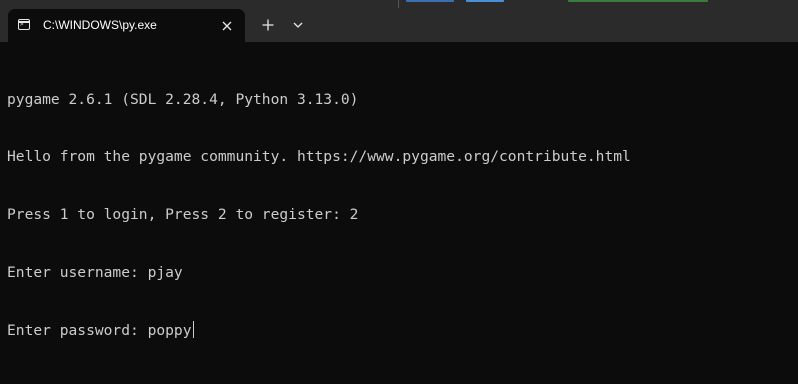 The width and height of the screenshot is (798, 384). I want to click on tab-dropdown-button, so click(298, 25).